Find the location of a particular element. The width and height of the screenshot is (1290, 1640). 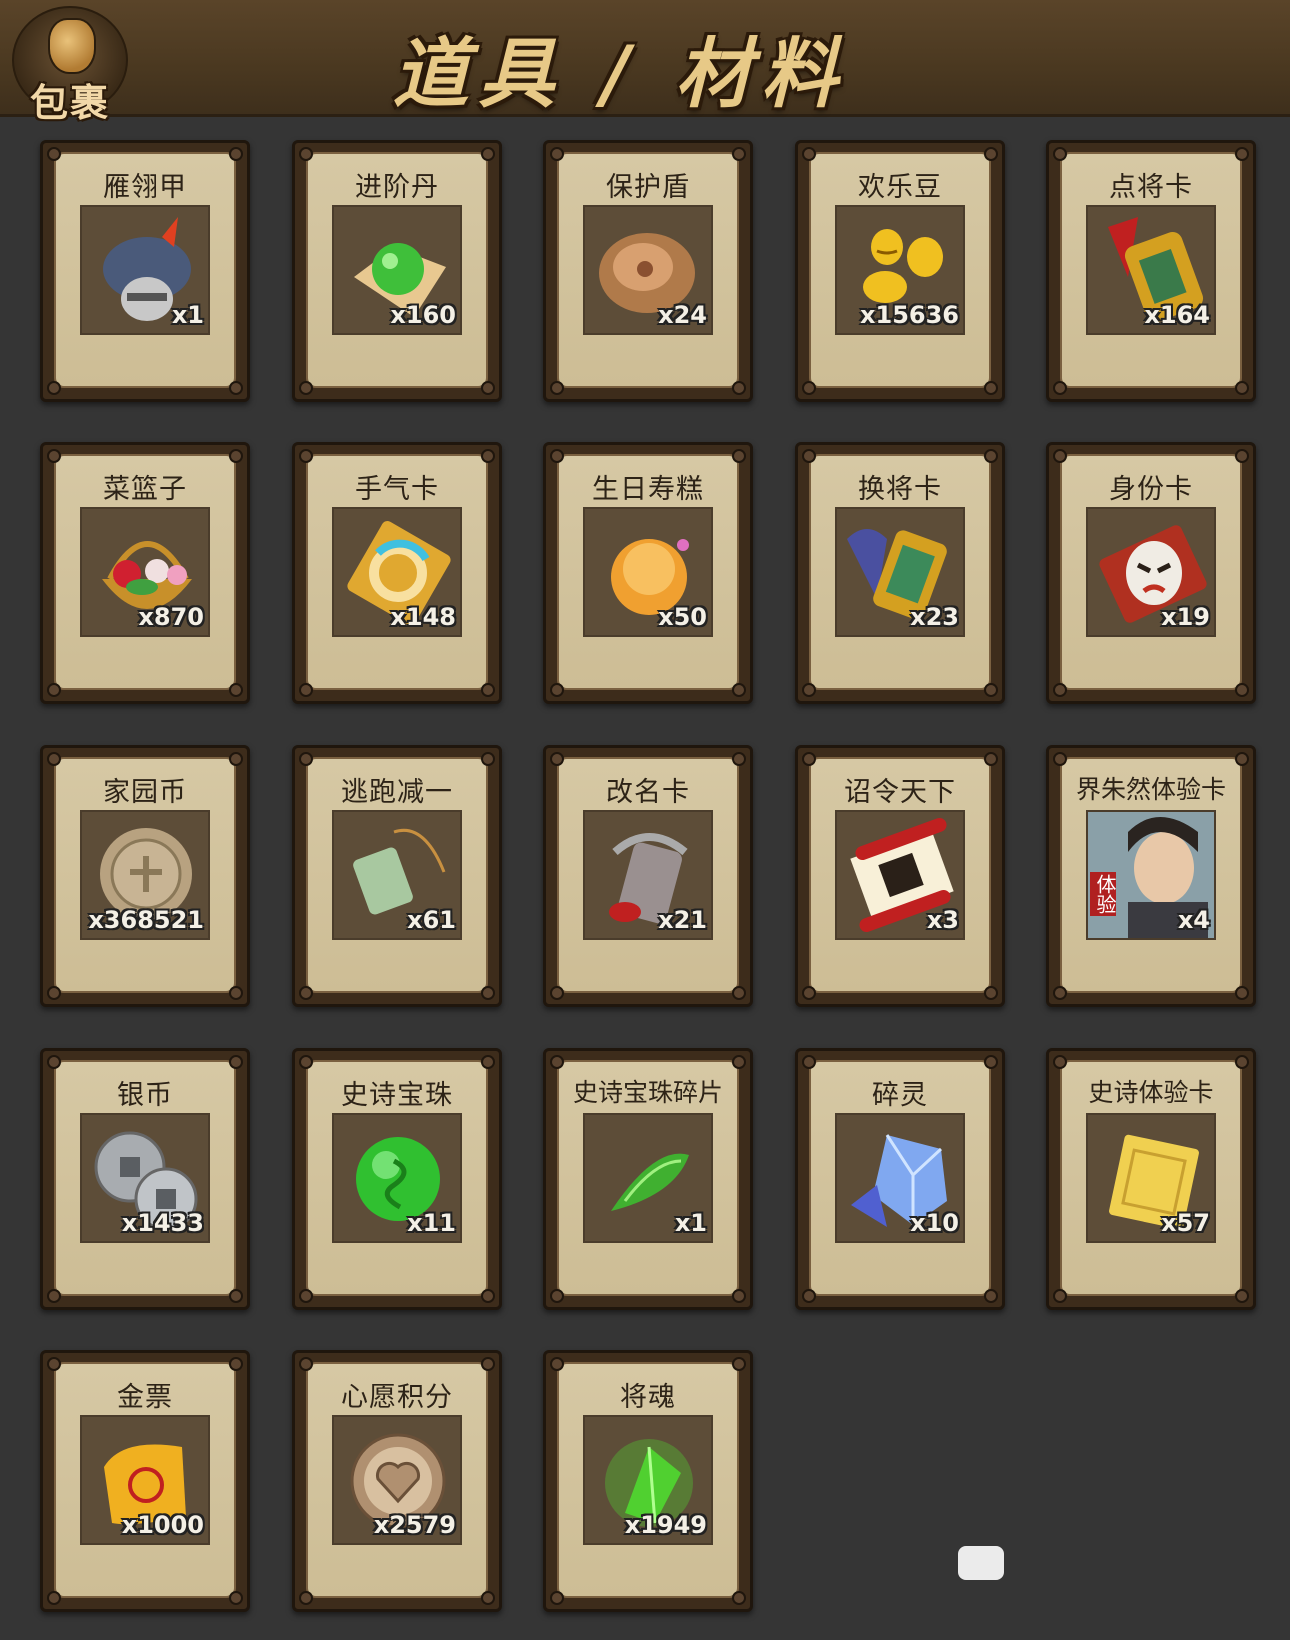

item-card: 界朱然体验卡 体验 x4 is located at coordinates (1151, 876).